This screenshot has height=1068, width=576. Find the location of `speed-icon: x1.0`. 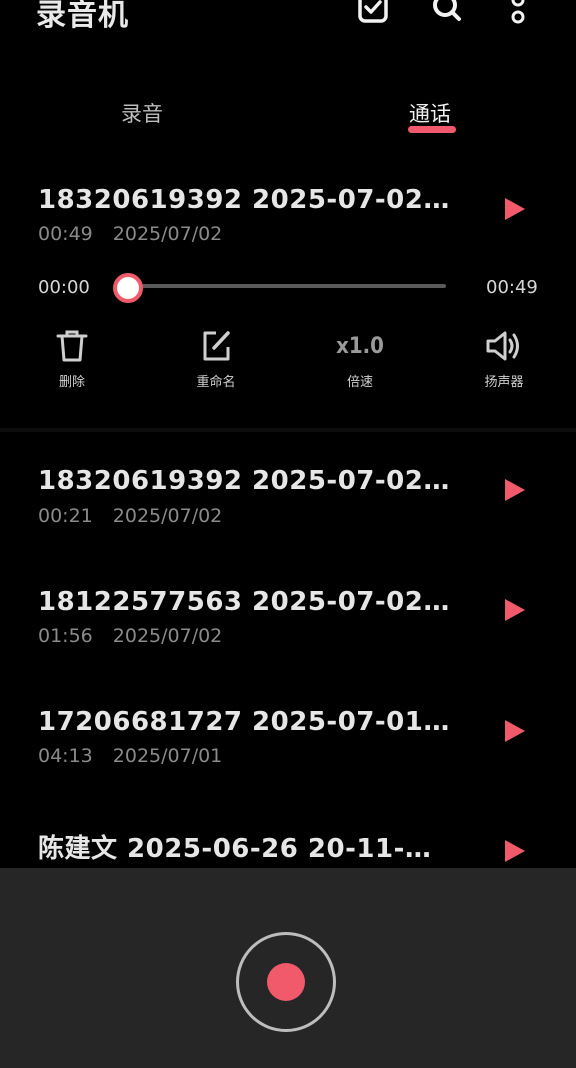

speed-icon: x1.0 is located at coordinates (360, 346).